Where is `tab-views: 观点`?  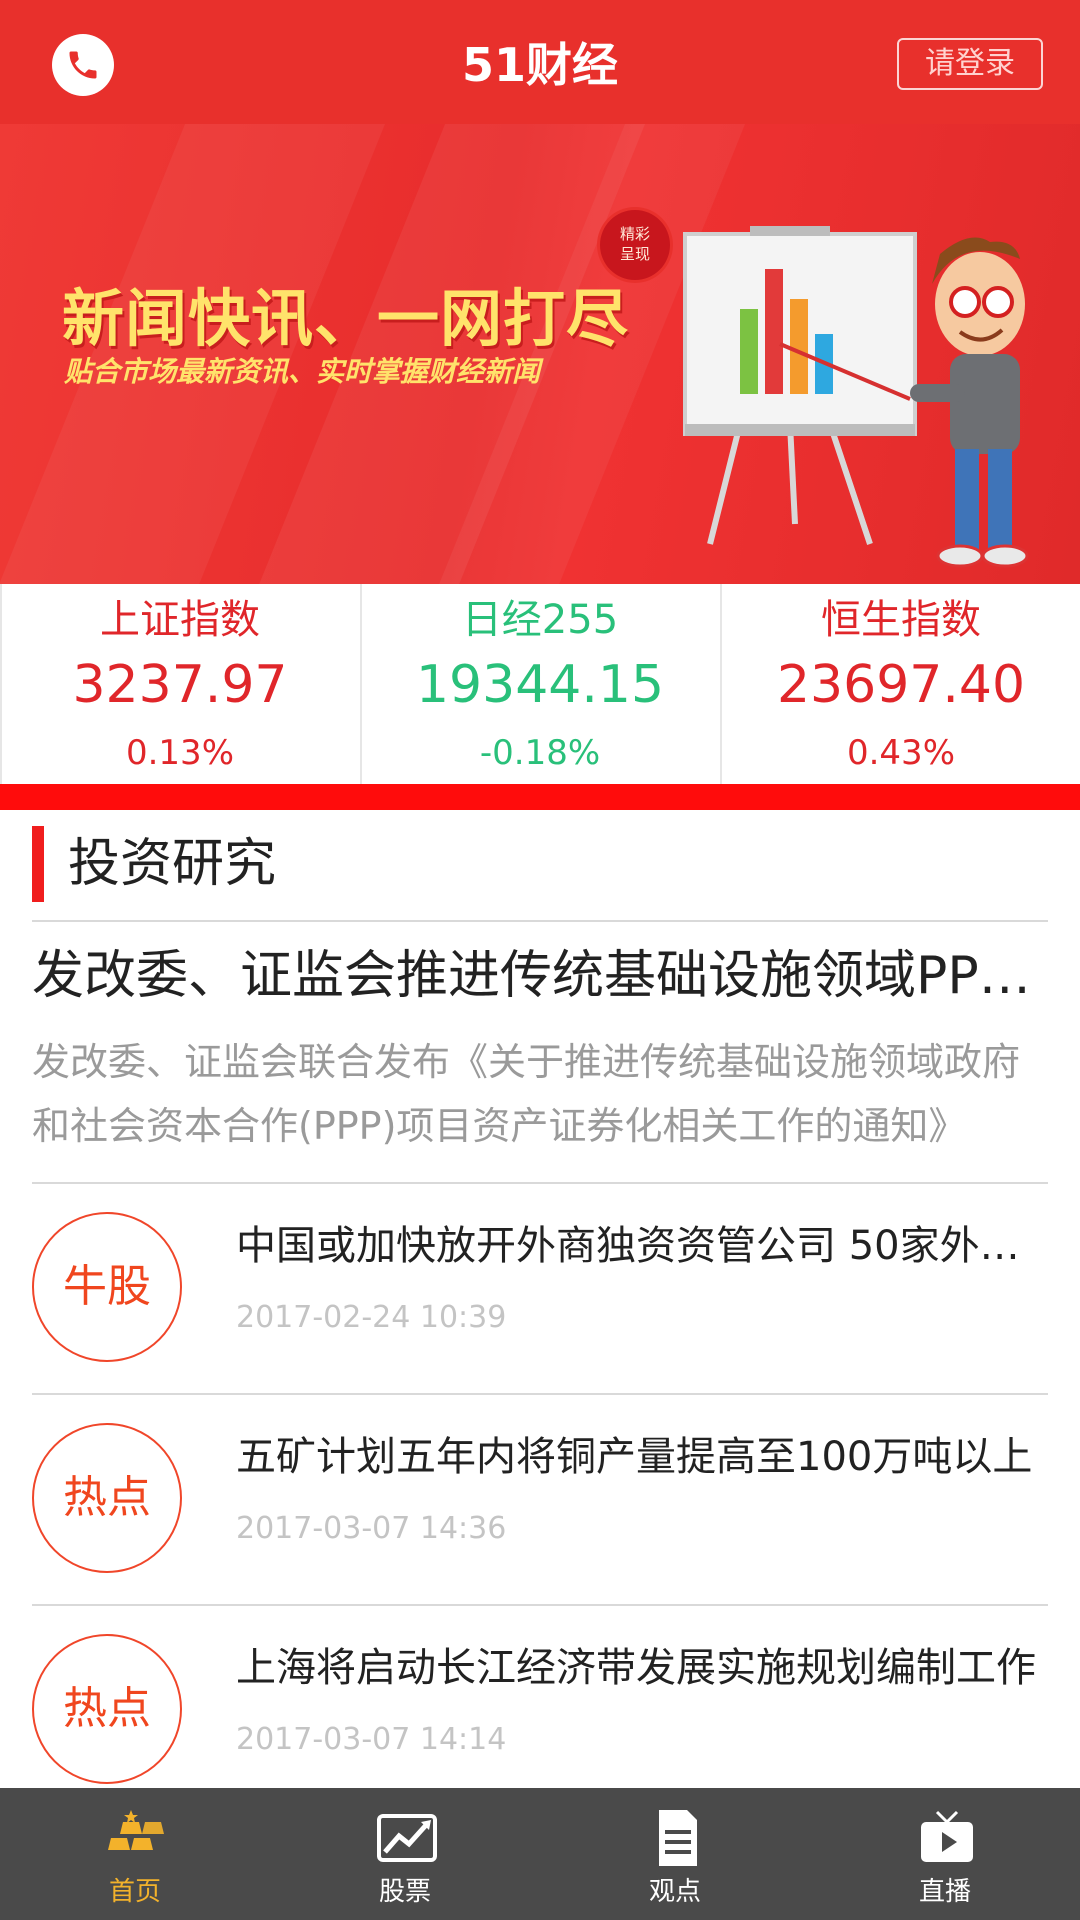
tab-views: 观点 is located at coordinates (675, 1854).